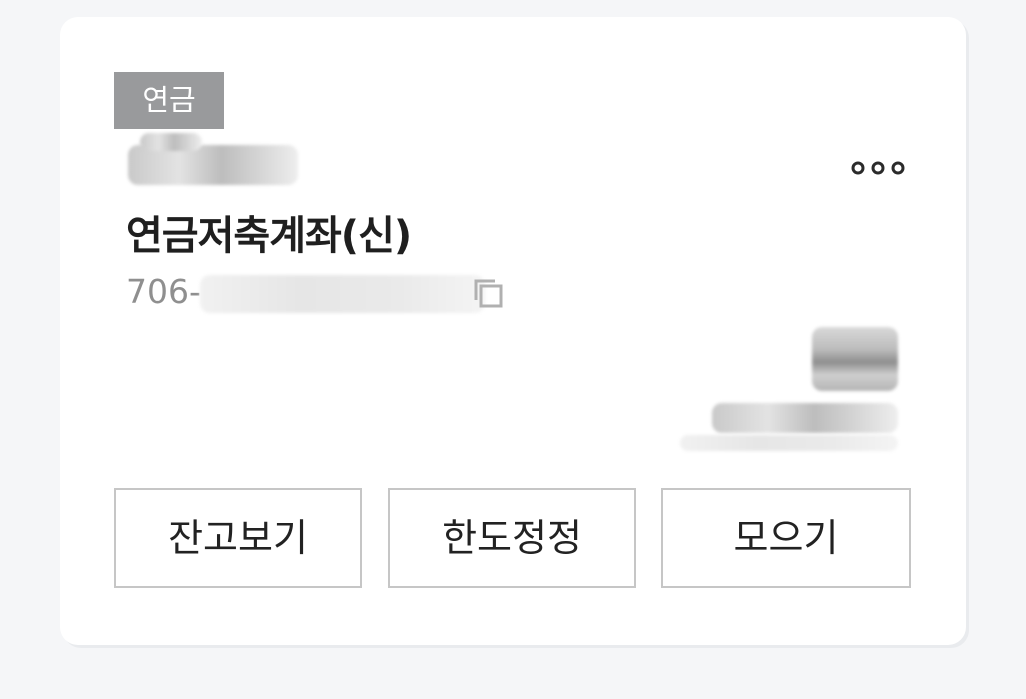  What do you see at coordinates (342, 294) in the screenshot?
I see `account-number-masked` at bounding box center [342, 294].